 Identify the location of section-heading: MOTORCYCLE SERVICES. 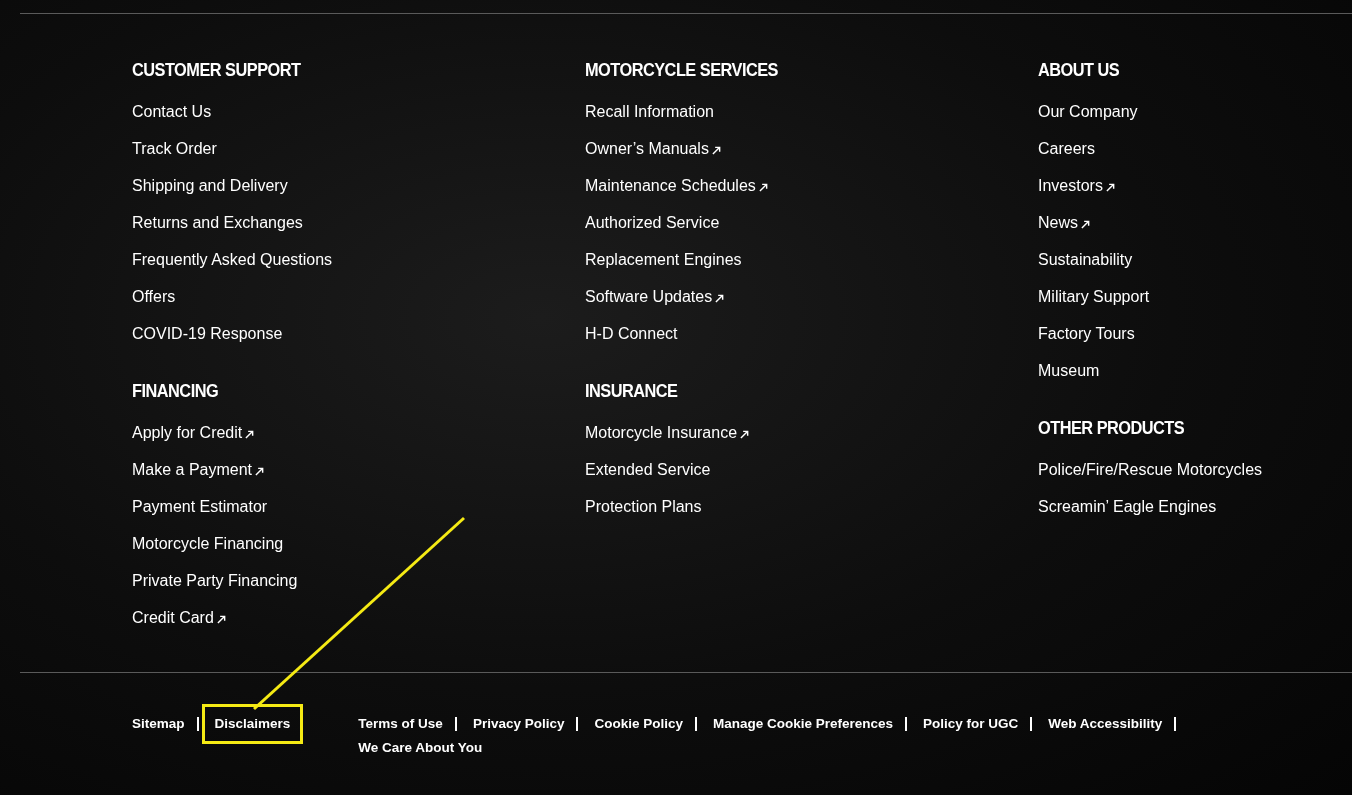
(682, 70).